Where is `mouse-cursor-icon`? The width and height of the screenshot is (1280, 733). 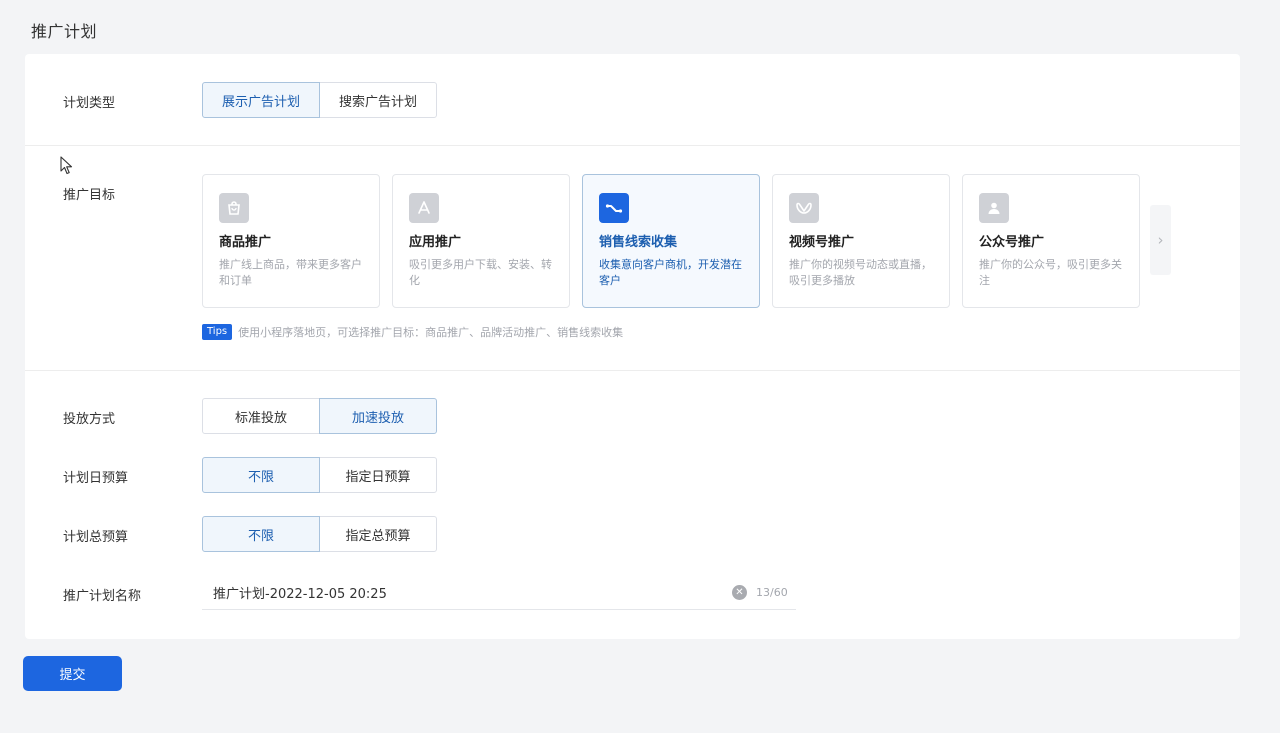
mouse-cursor-icon is located at coordinates (66, 165).